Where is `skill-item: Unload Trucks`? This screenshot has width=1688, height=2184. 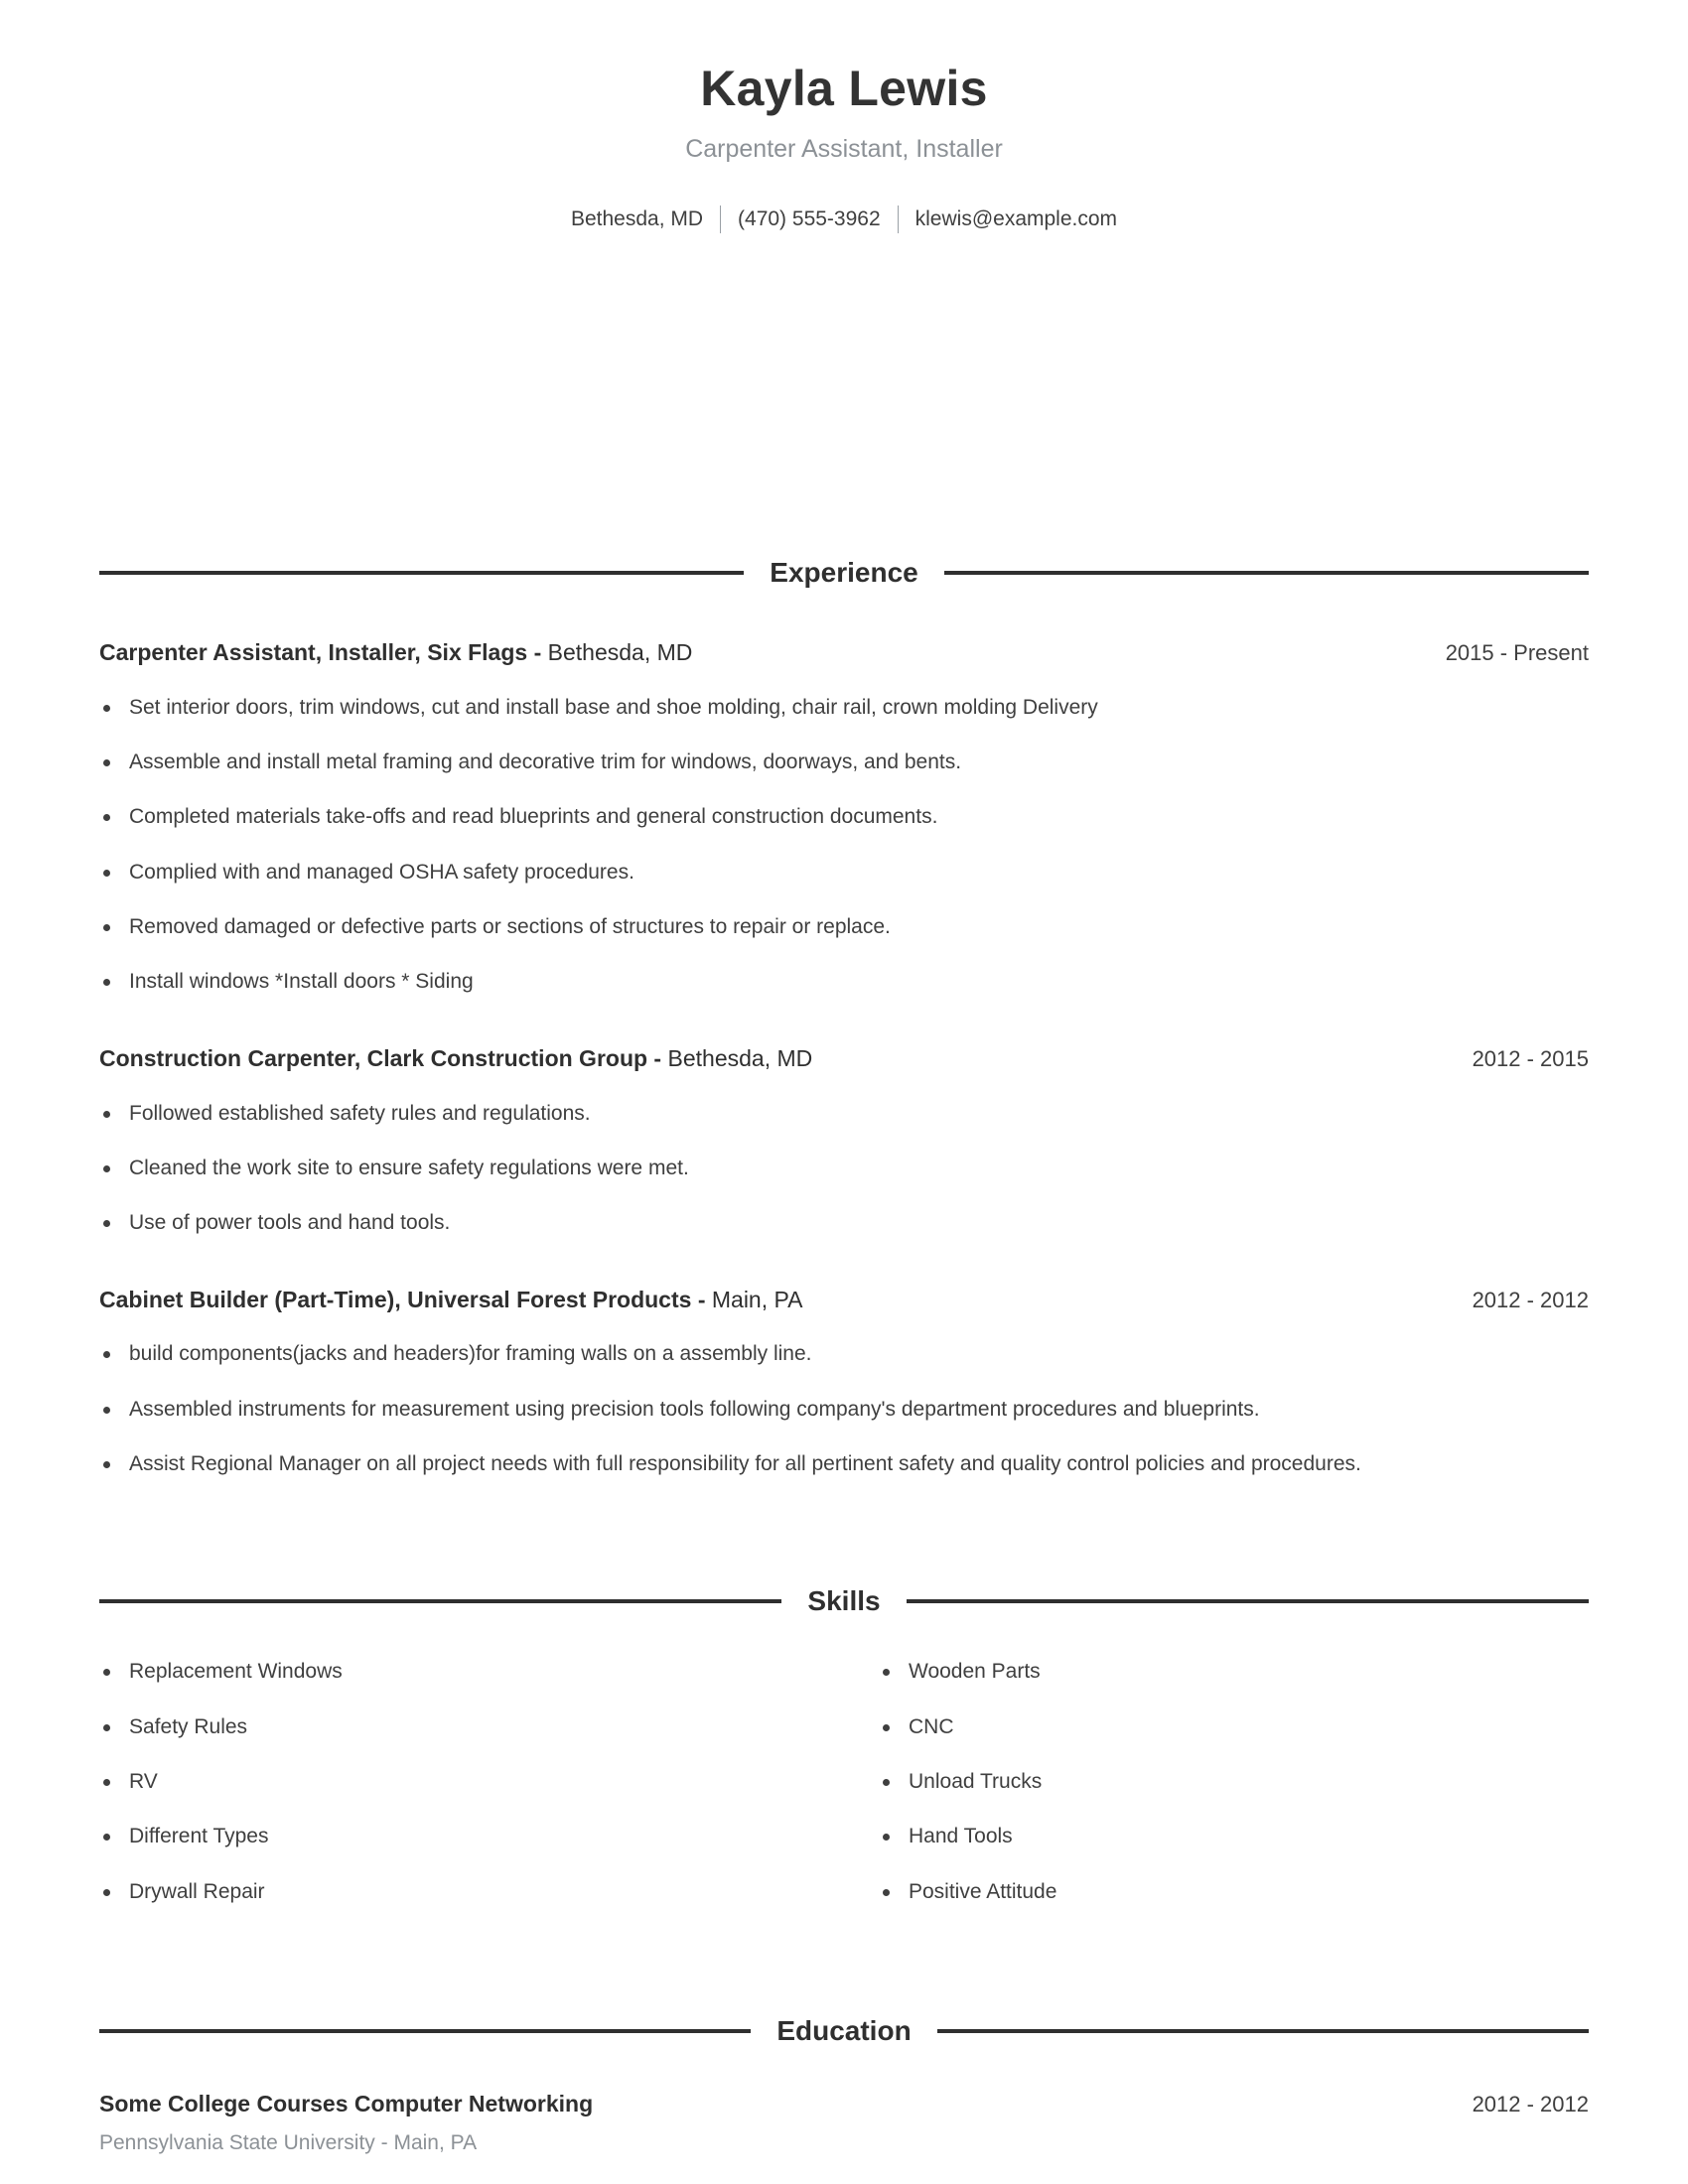
skill-item: Unload Trucks is located at coordinates (1234, 1782).